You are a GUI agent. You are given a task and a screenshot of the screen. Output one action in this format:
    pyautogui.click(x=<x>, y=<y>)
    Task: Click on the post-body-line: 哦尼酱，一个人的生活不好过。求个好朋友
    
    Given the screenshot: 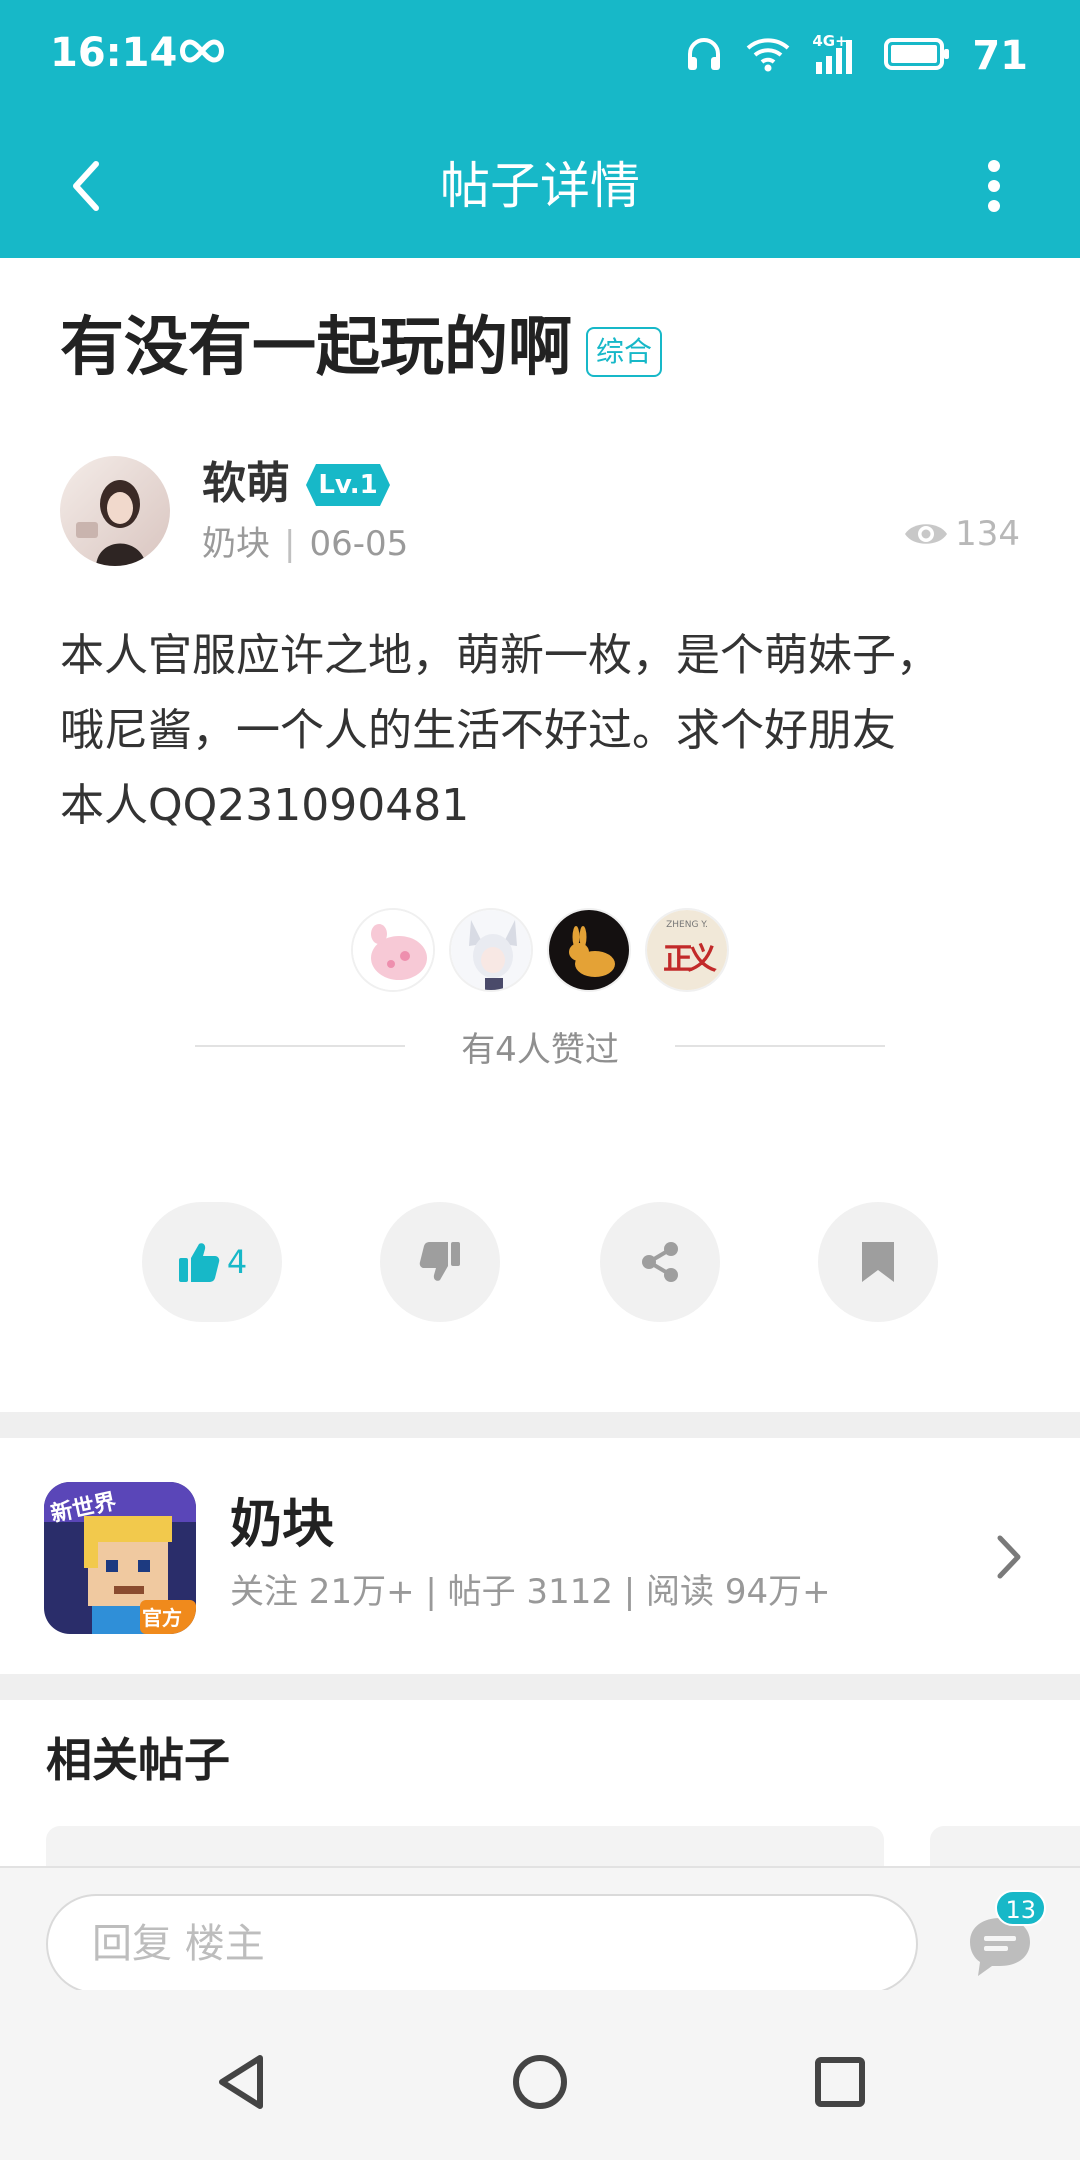 What is the action you would take?
    pyautogui.click(x=478, y=730)
    